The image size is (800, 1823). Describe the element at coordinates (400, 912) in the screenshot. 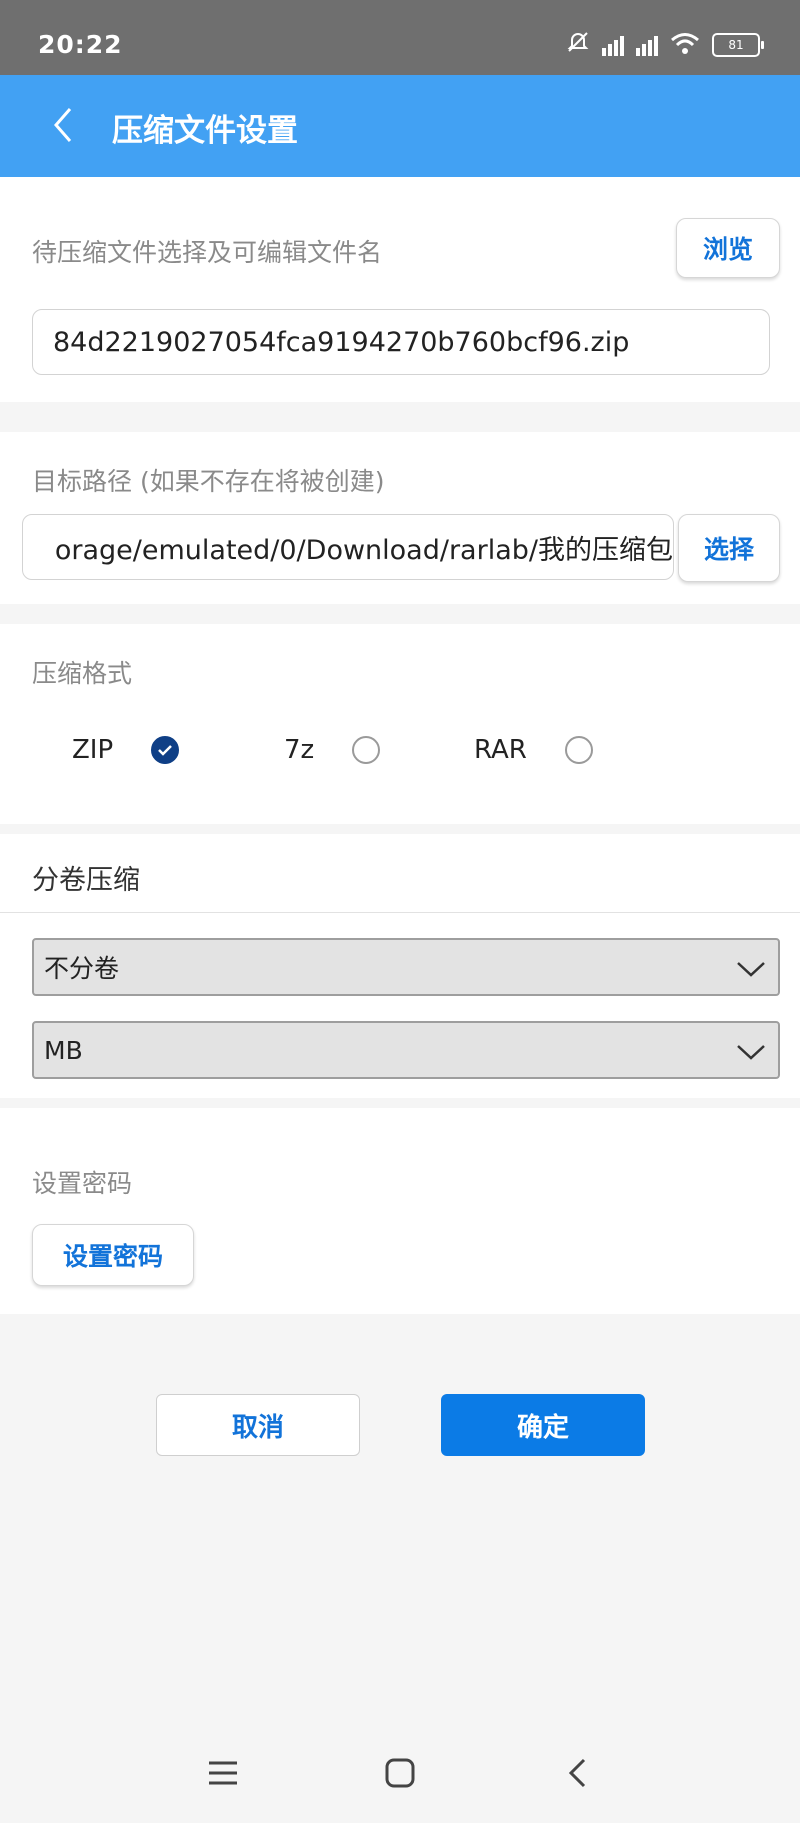

I see `divider` at that location.